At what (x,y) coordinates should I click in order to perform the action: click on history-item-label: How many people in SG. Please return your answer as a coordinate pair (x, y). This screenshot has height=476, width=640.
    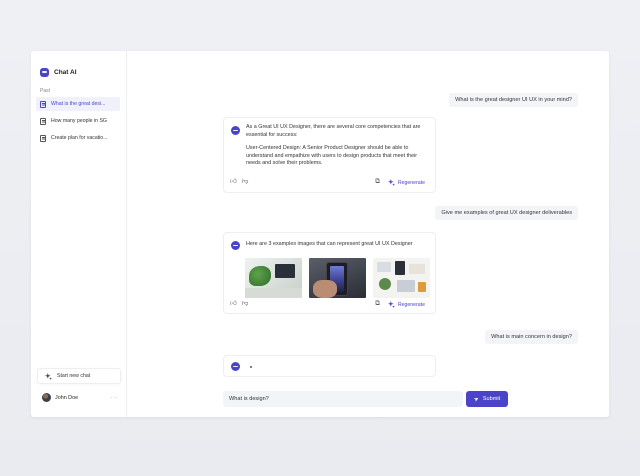
    Looking at the image, I should click on (79, 121).